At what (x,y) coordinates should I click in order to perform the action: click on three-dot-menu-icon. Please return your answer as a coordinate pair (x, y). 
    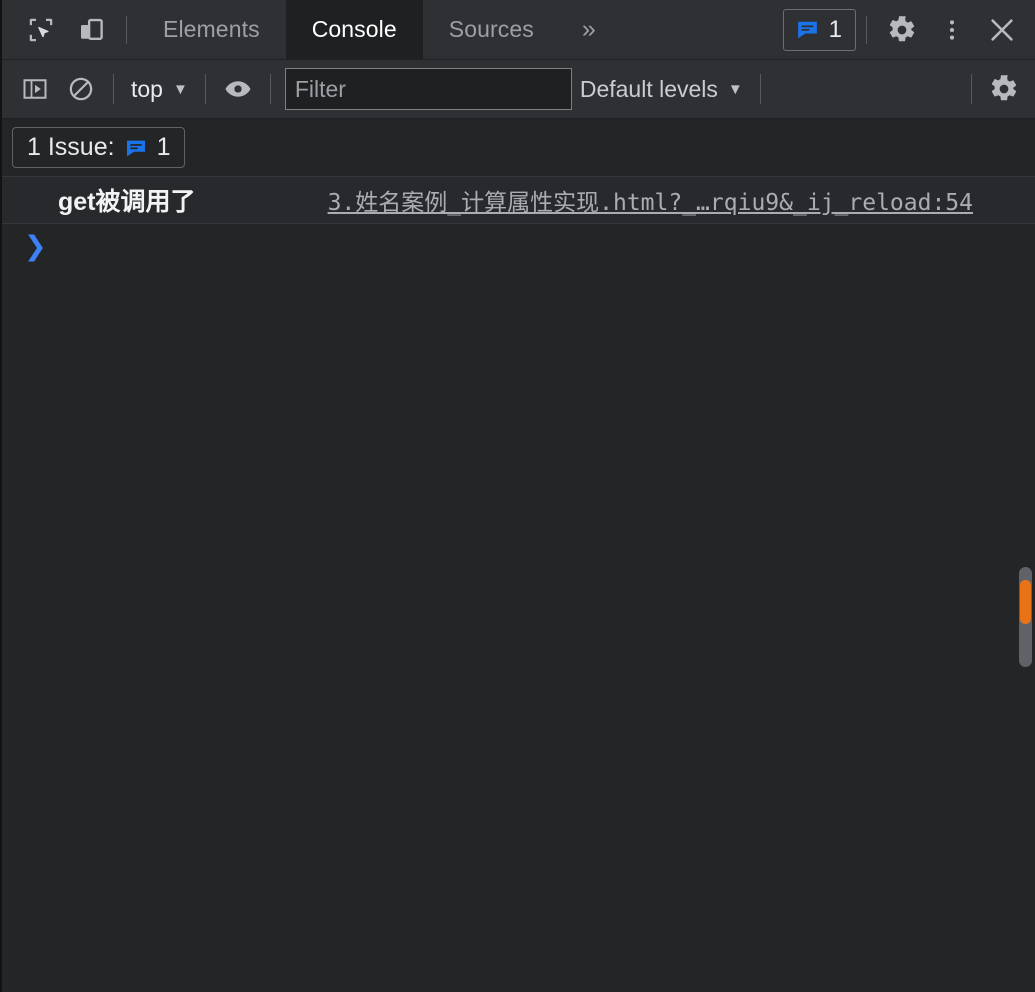
    Looking at the image, I should click on (952, 30).